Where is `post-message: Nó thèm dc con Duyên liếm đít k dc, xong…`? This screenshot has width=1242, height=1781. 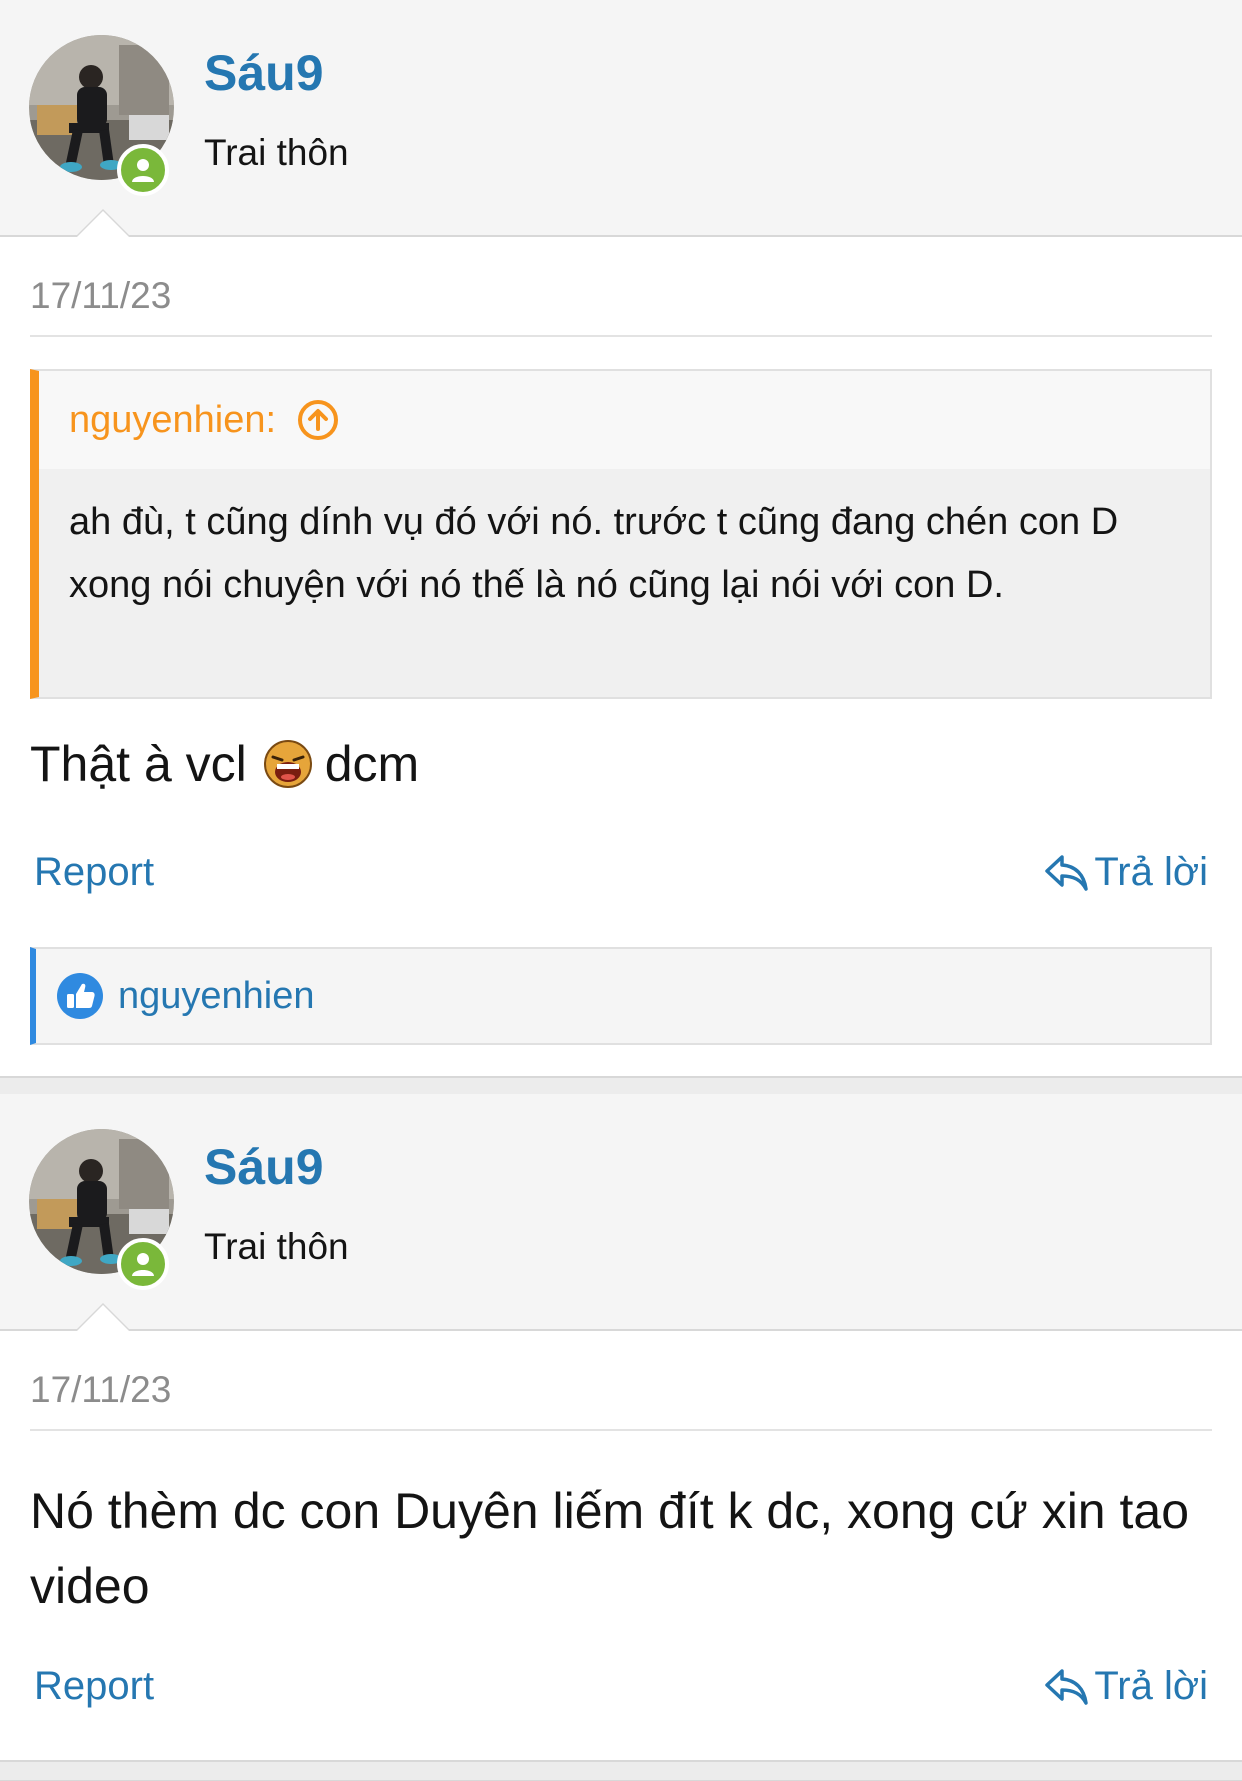
post-message: Nó thèm dc con Duyên liếm đít k dc, xong… is located at coordinates (610, 1548).